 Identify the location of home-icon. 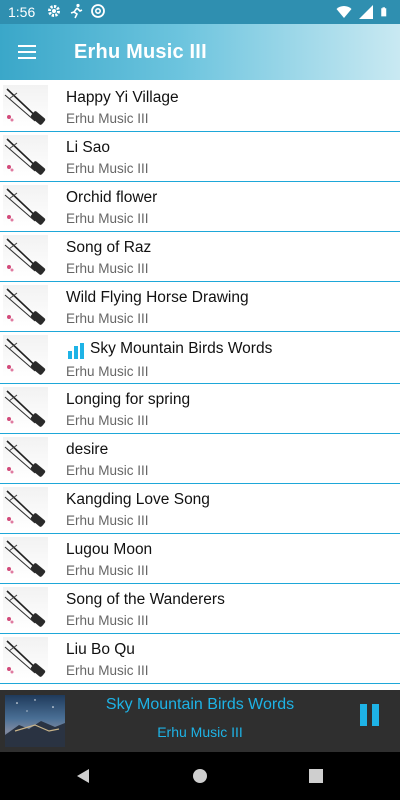
(200, 776).